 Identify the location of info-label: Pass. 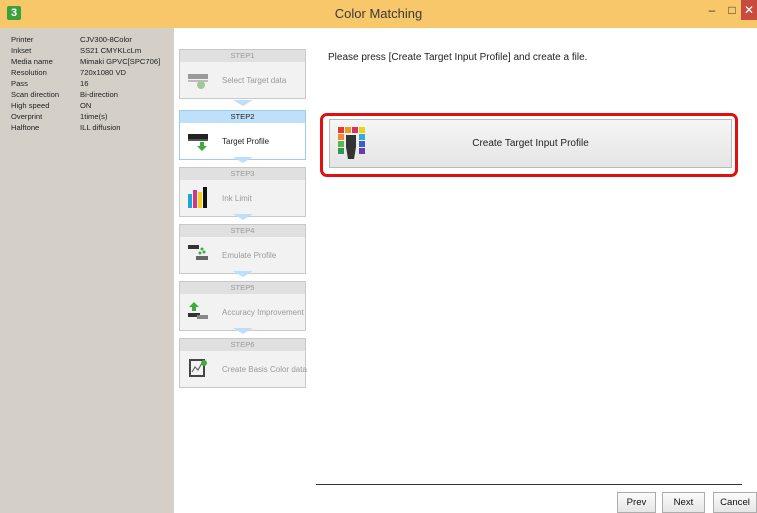
(19, 83).